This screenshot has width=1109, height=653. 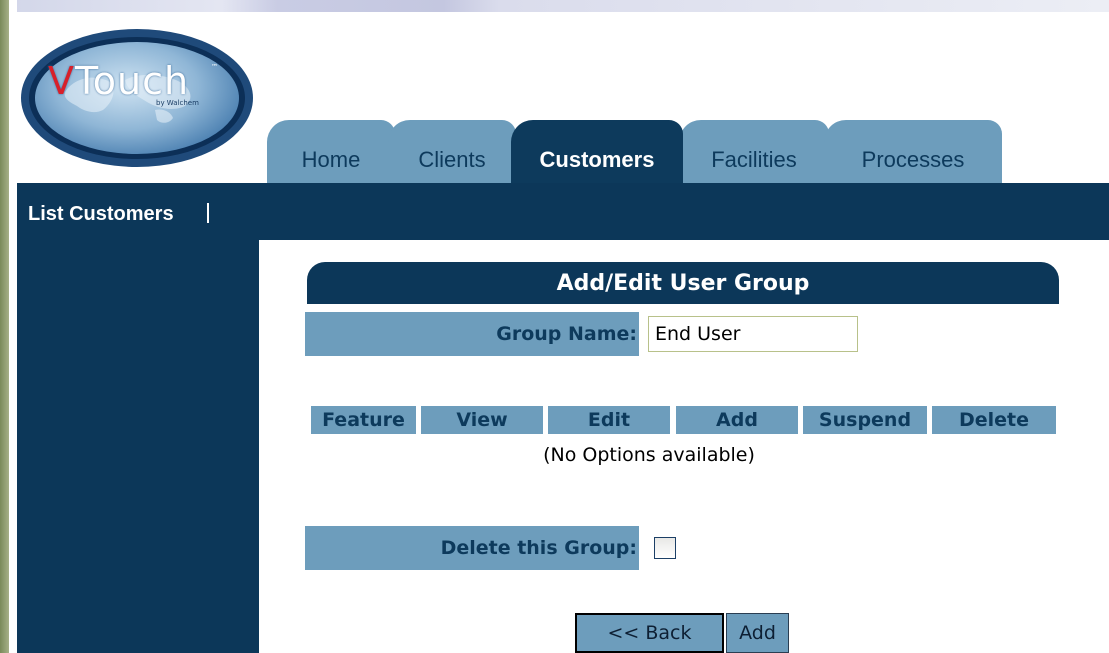 What do you see at coordinates (452, 159) in the screenshot?
I see `tab-clients-label: Clients` at bounding box center [452, 159].